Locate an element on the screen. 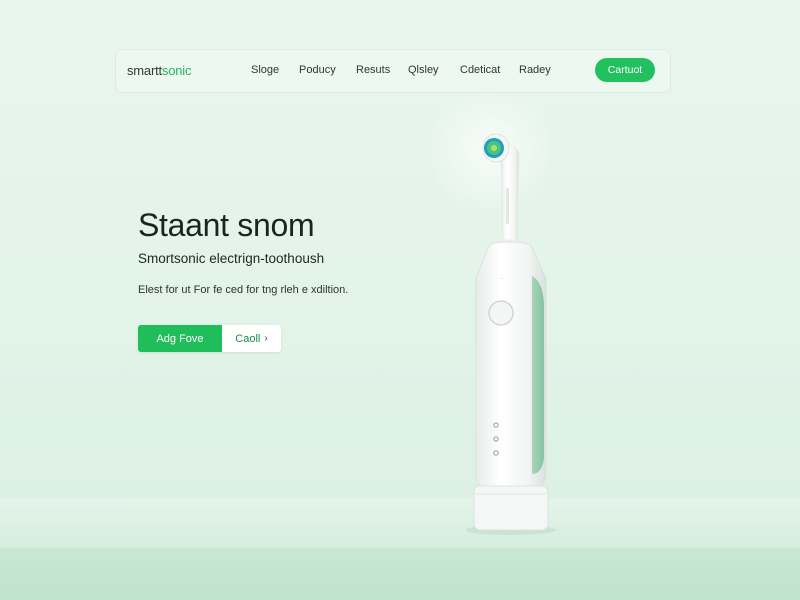  hero-title: Staant snom is located at coordinates (226, 225).